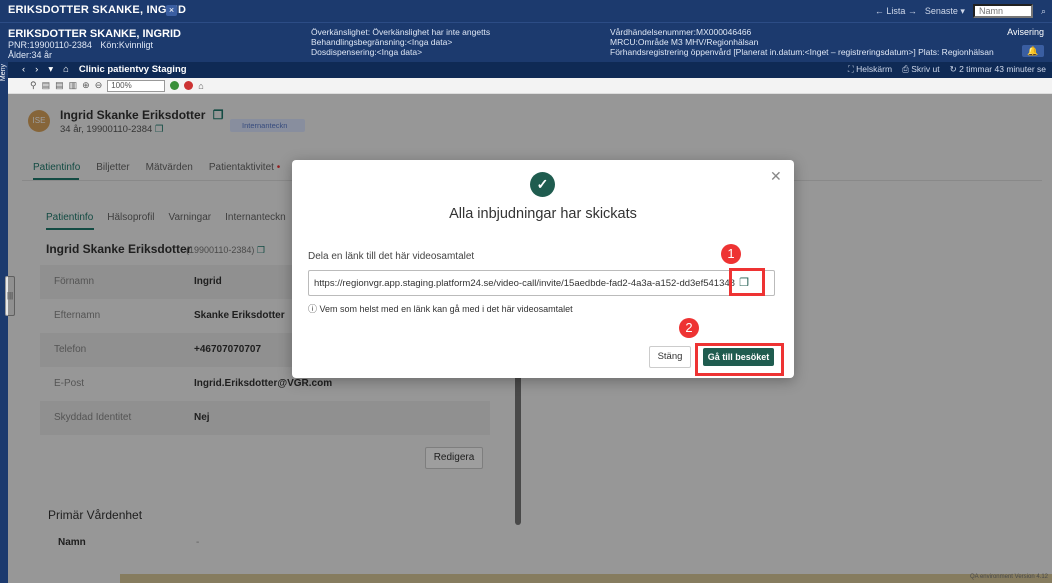 The width and height of the screenshot is (1052, 583). What do you see at coordinates (126, 45) in the screenshot?
I see `kon-text: Kön:Kvinnligt` at bounding box center [126, 45].